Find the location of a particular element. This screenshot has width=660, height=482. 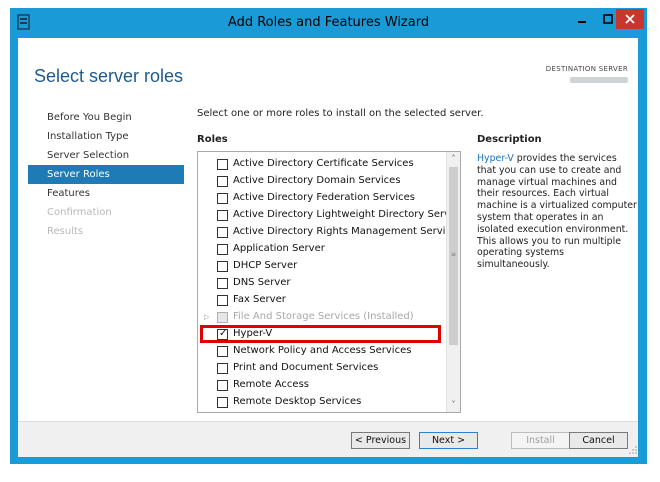

close-button is located at coordinates (630, 19).